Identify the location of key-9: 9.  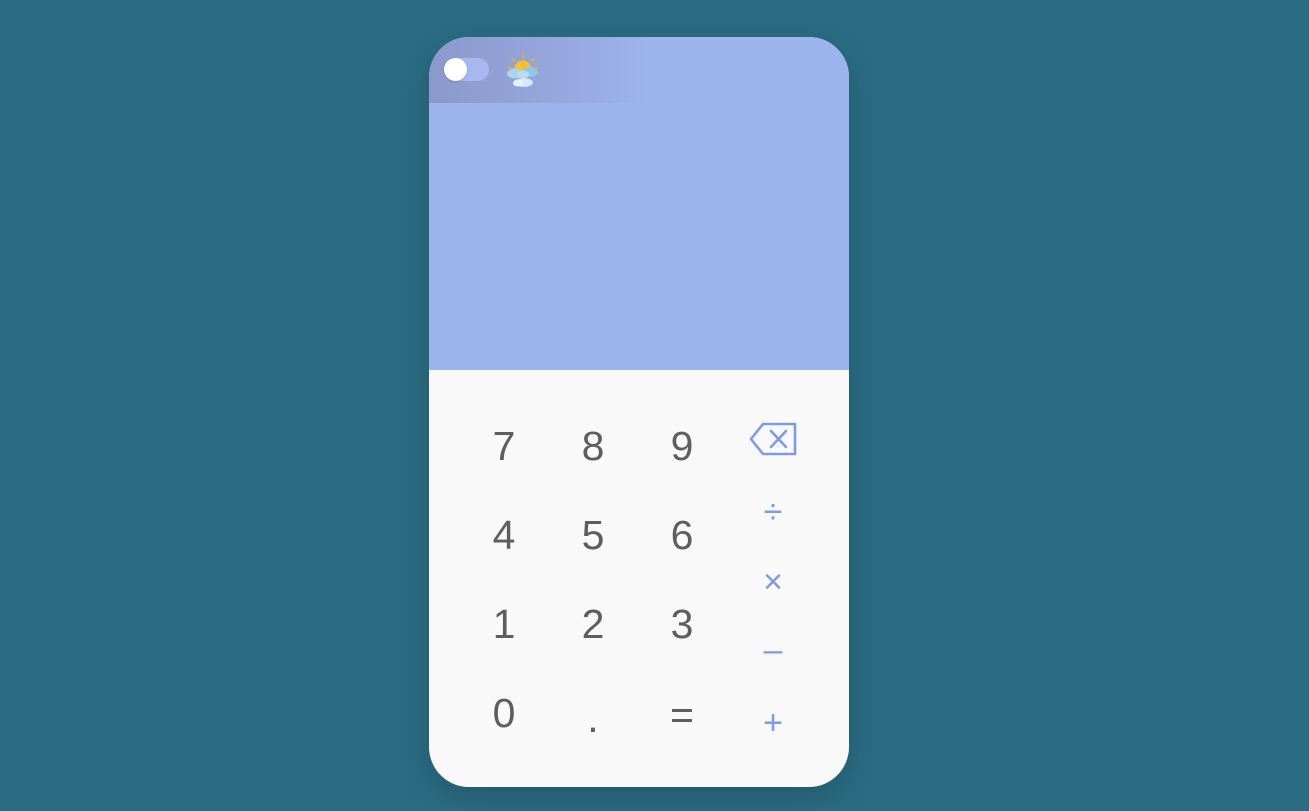
(682, 446).